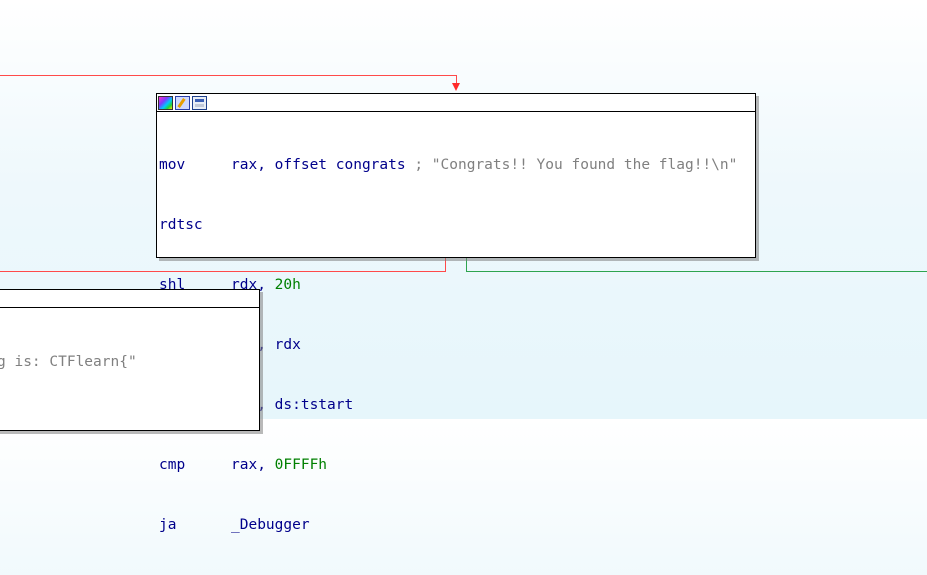  I want to click on set-node-color-icon, so click(165, 102).